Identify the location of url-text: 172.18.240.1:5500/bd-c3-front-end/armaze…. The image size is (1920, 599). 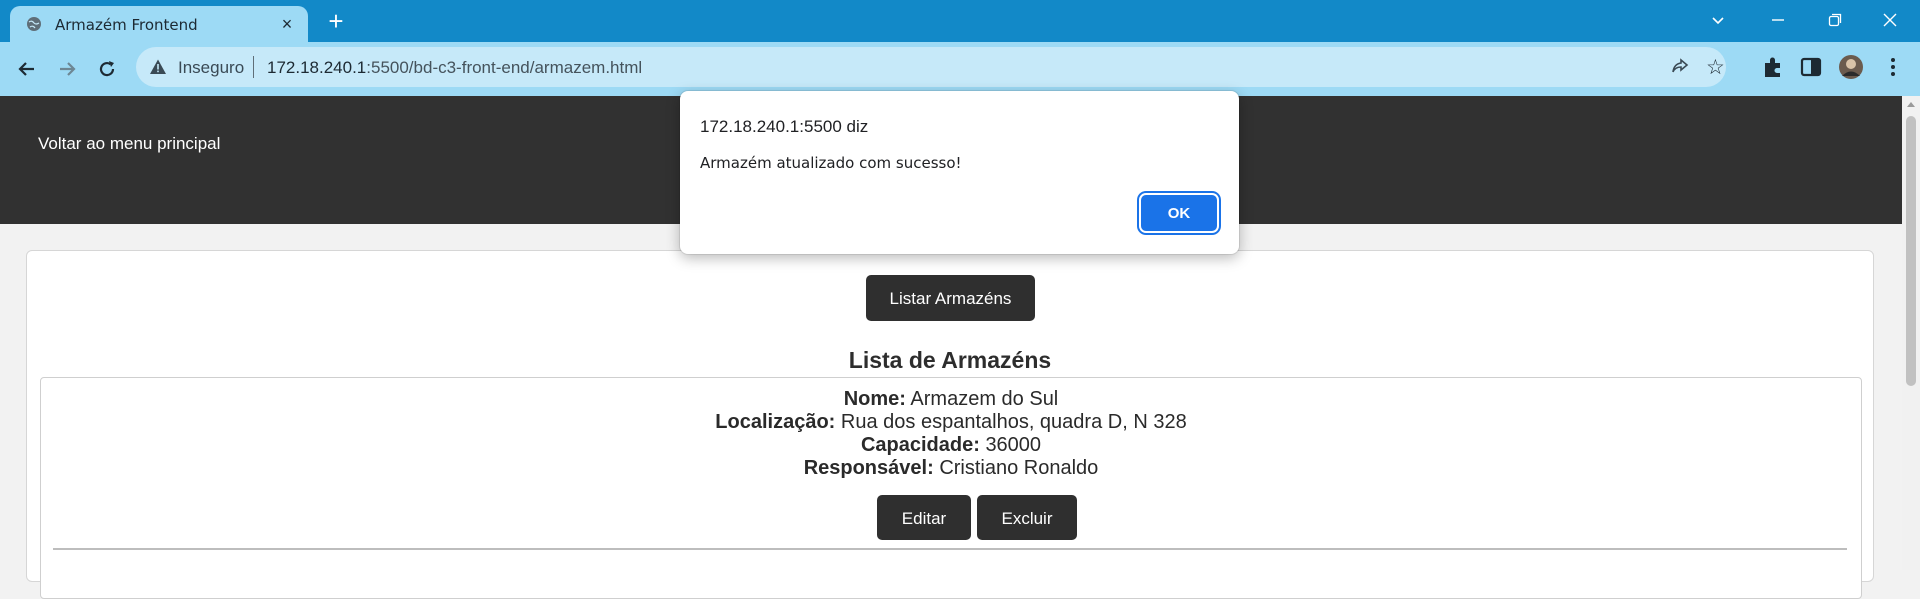
(454, 68).